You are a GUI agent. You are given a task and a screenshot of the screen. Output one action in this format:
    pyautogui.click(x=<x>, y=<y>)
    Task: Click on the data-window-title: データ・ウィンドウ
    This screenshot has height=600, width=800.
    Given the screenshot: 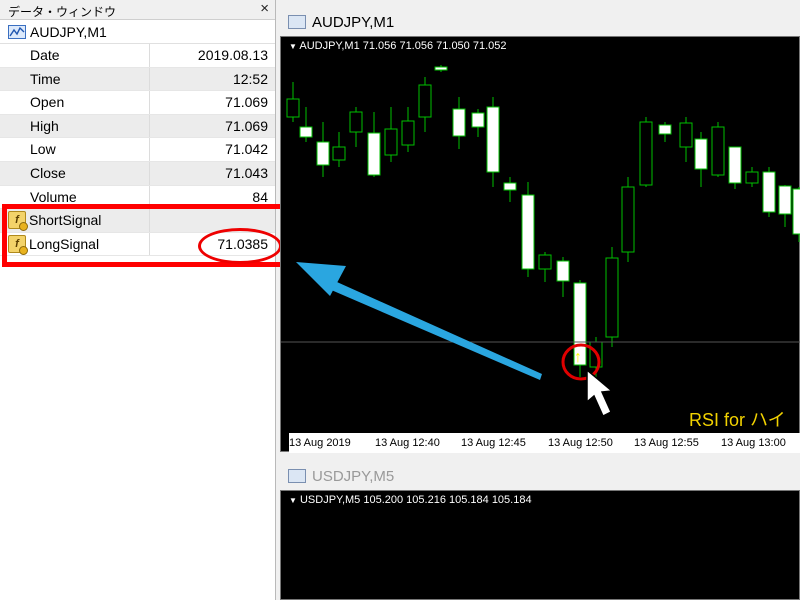 What is the action you would take?
    pyautogui.click(x=62, y=12)
    